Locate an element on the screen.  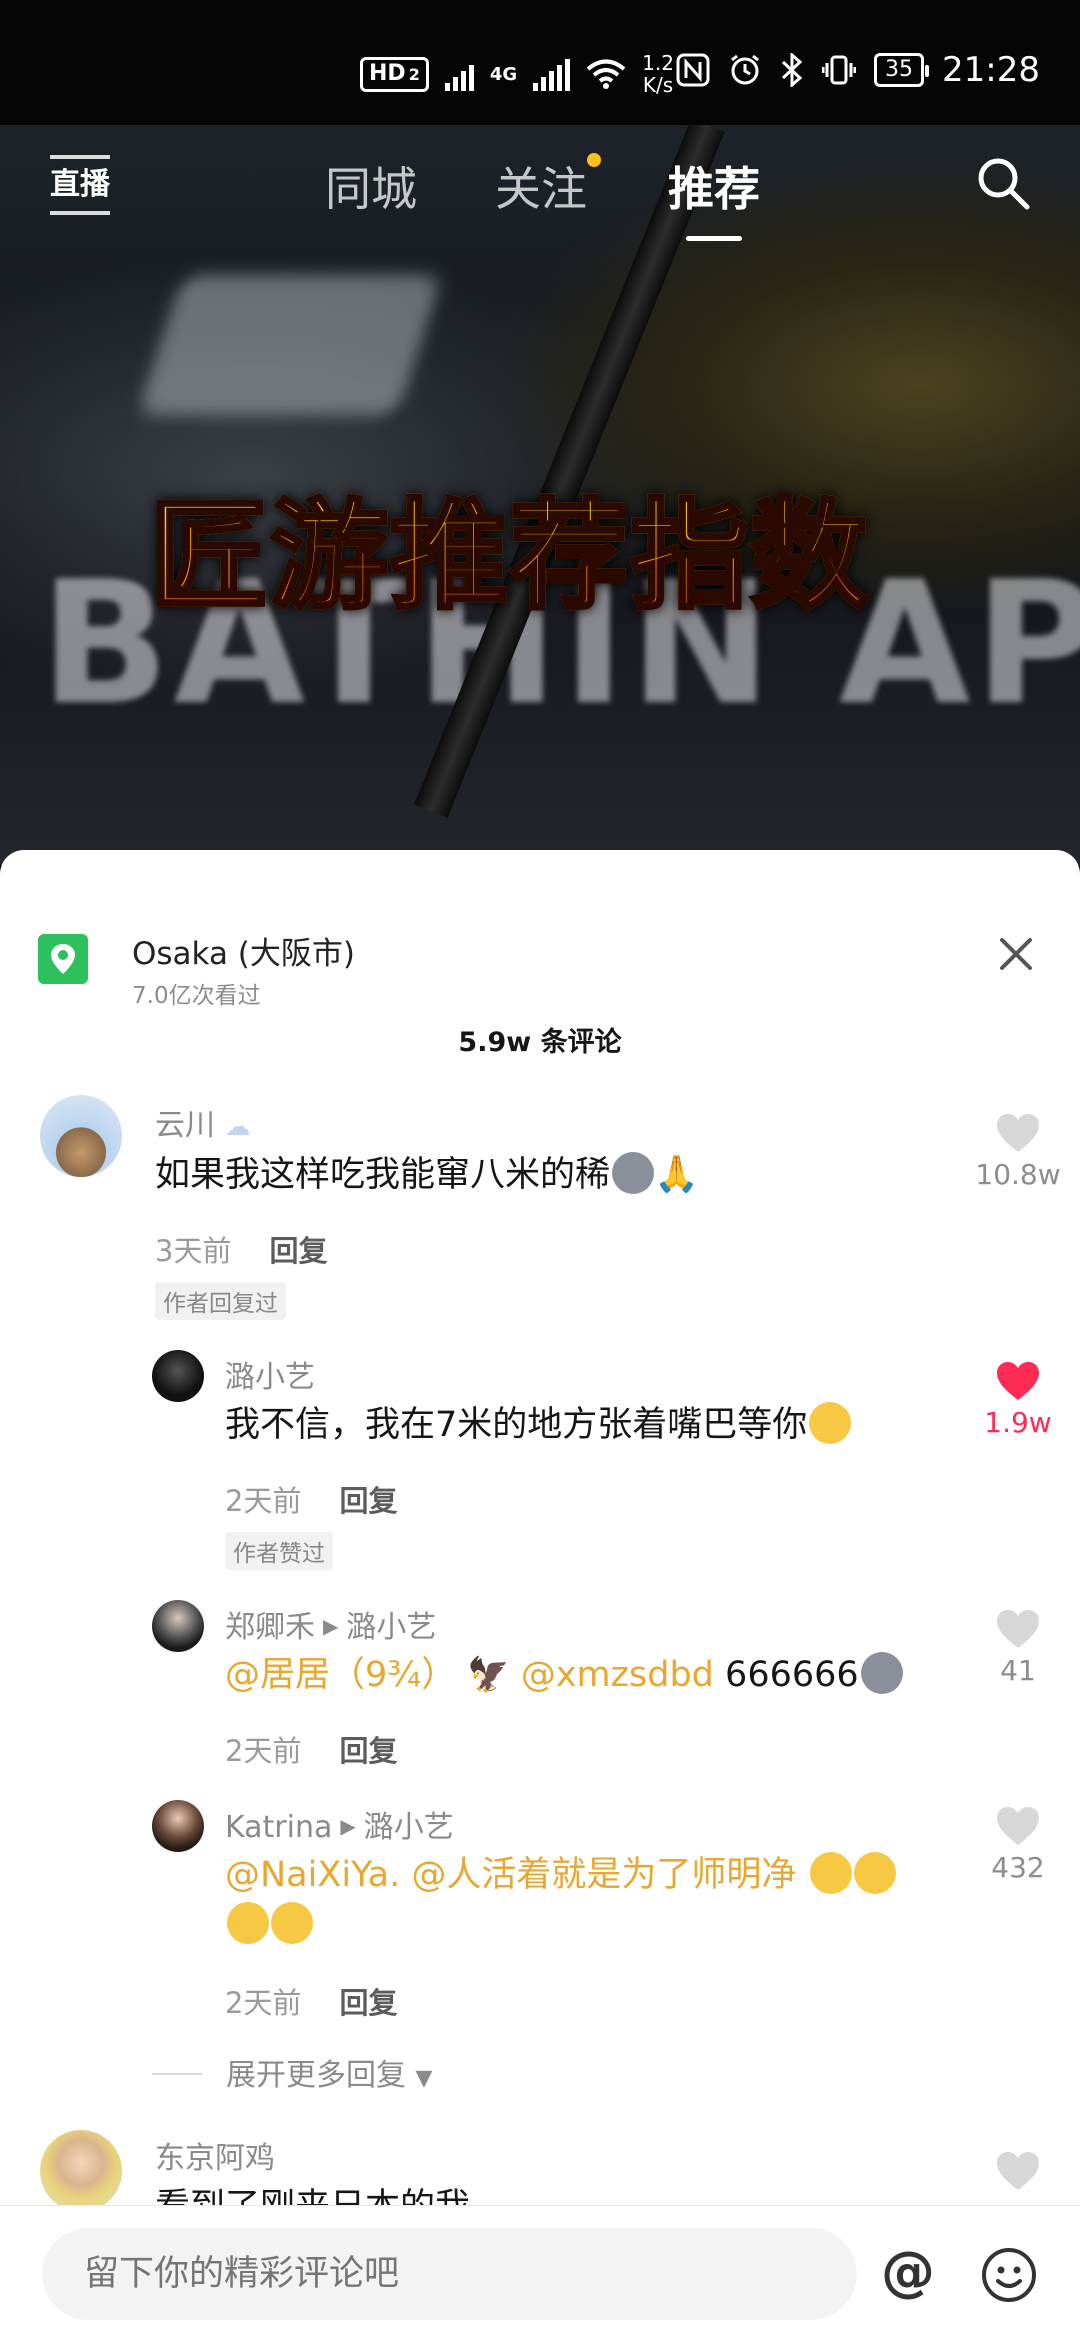
mention-link: @xmzsdbd is located at coordinates (617, 1675).